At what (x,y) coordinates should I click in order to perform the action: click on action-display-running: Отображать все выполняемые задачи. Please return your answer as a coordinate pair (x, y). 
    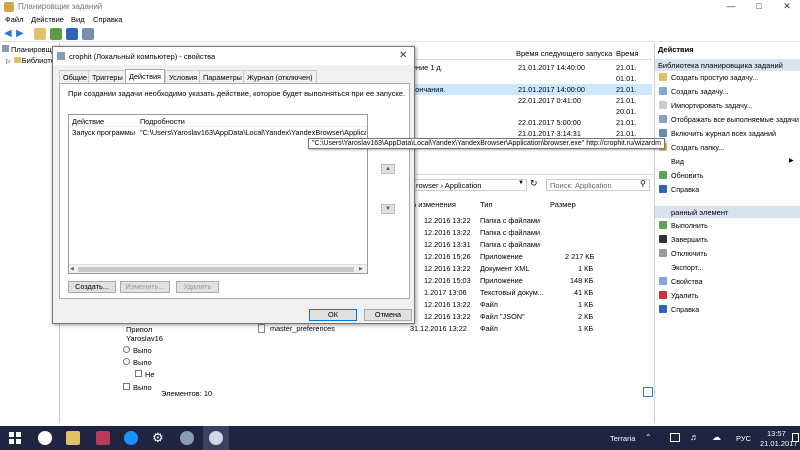
    Looking at the image, I should click on (729, 121).